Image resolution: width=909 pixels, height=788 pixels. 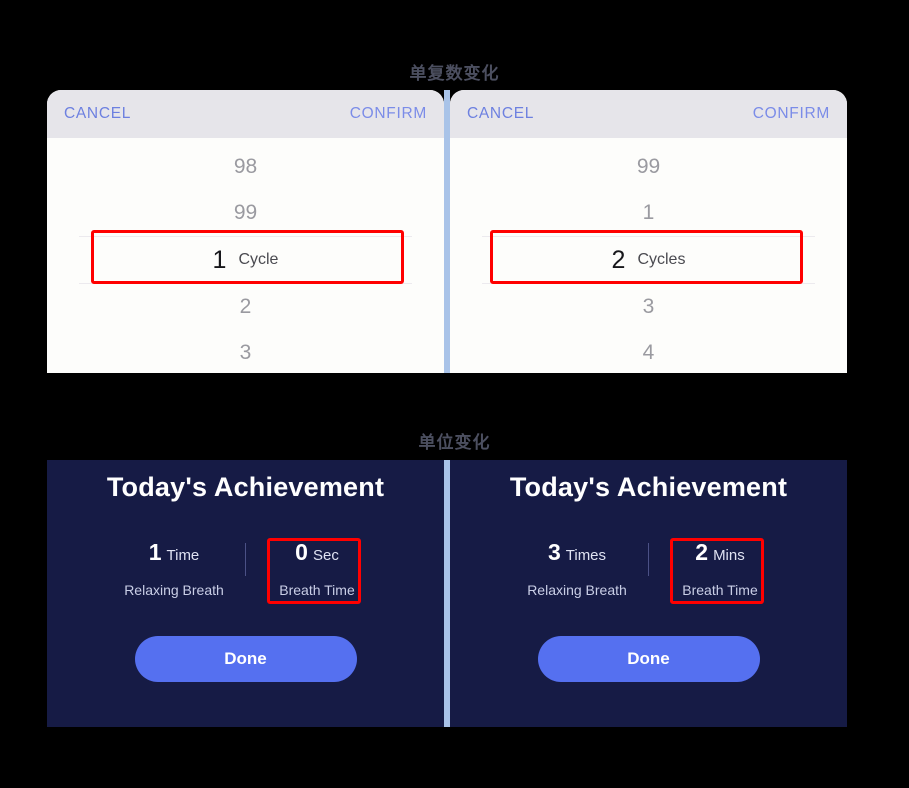 I want to click on stat-relaxing-breath: 3 Times Relaxing Breath, so click(x=577, y=569).